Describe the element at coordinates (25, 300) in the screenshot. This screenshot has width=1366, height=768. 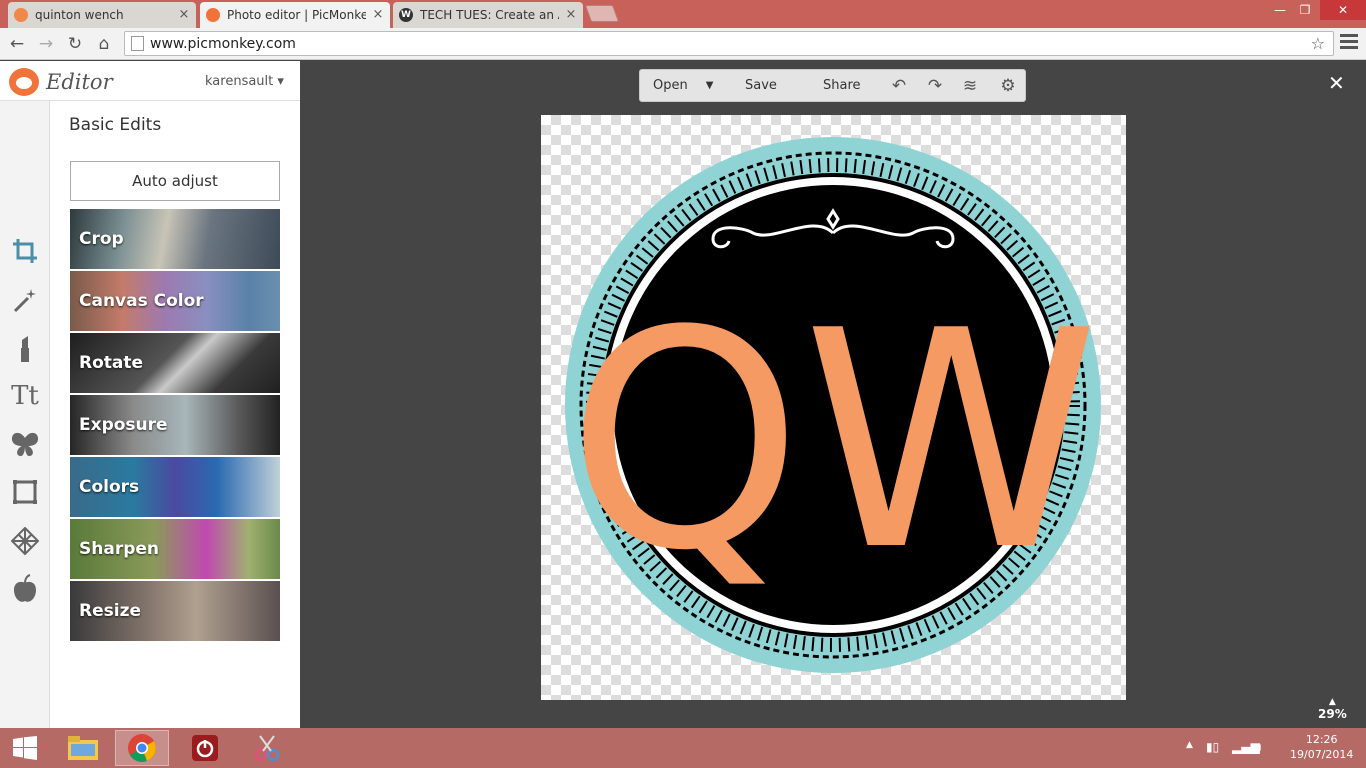
I see `magic-wand-icon` at that location.